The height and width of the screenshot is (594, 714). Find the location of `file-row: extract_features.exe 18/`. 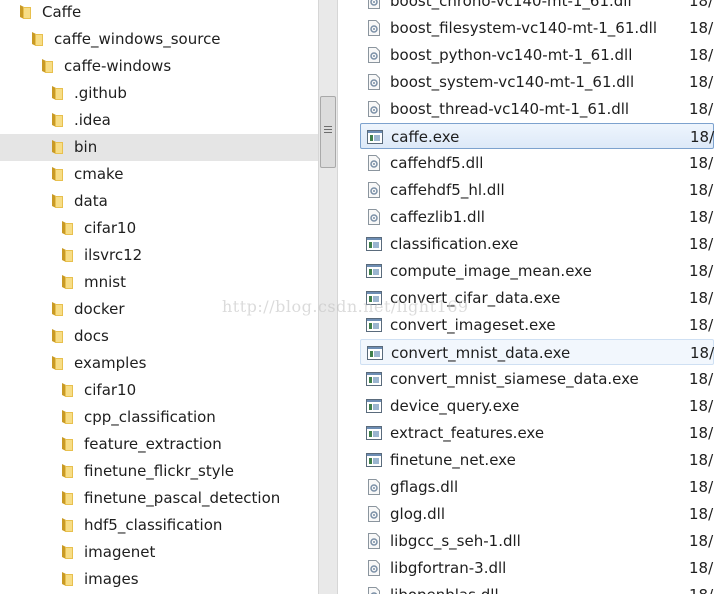

file-row: extract_features.exe 18/ is located at coordinates (537, 433).